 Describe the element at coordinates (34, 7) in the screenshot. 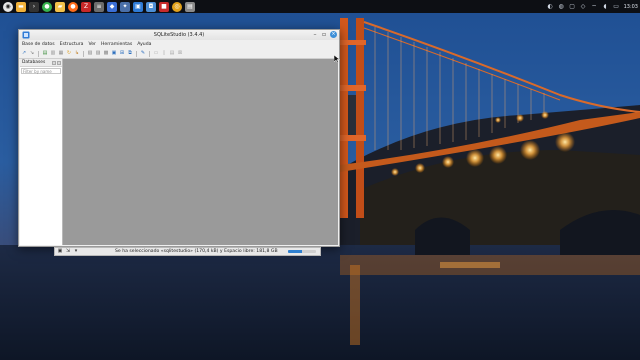

I see `terminal-icon: ›` at that location.